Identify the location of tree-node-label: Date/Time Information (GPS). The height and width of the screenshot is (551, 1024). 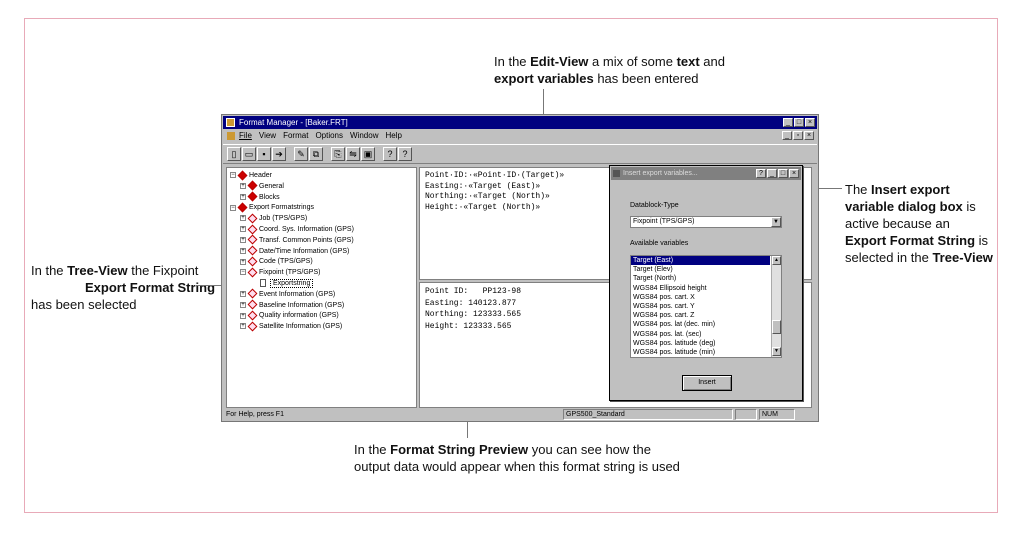
(304, 251).